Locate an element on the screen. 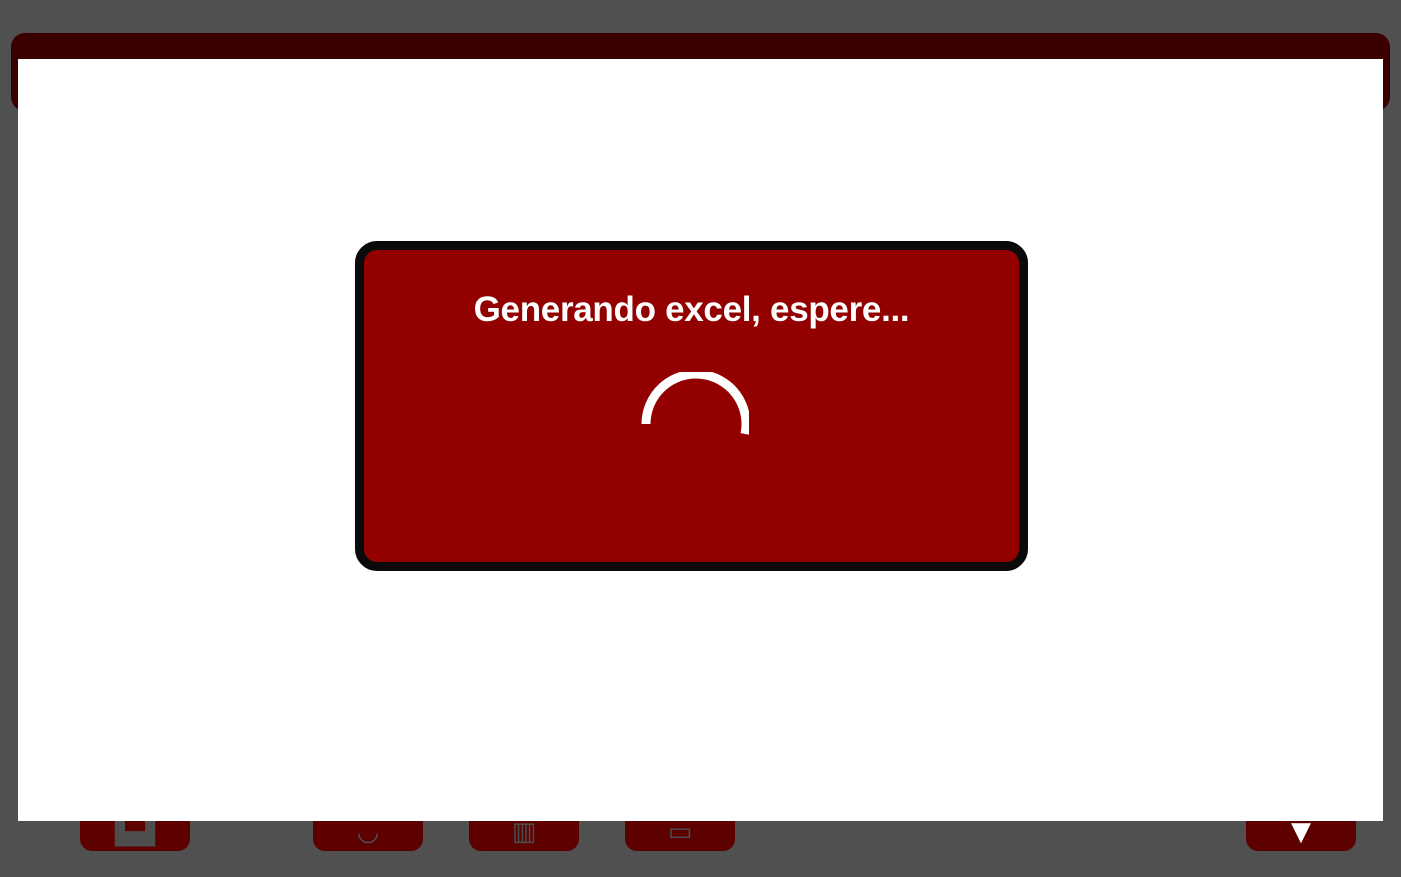 Image resolution: width=1401 pixels, height=877 pixels. home-icon: ▙▟ is located at coordinates (135, 832).